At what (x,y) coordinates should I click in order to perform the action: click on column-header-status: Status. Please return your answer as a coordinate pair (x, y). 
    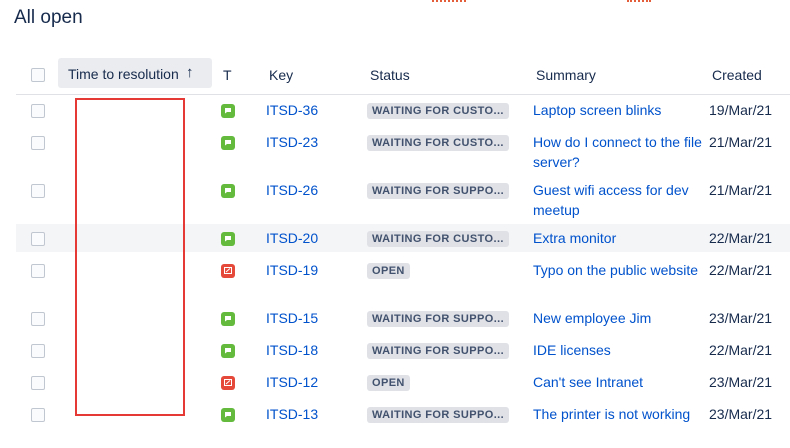
    Looking at the image, I should click on (390, 75).